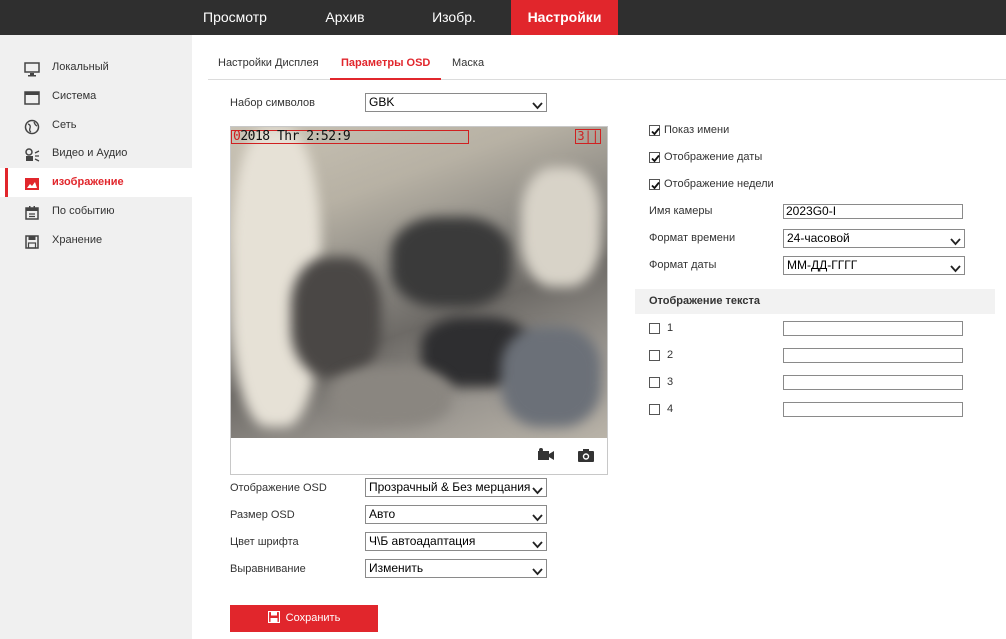 This screenshot has width=1006, height=639. I want to click on date-format-value: ММ-ДД-ГГГГ, so click(822, 265).